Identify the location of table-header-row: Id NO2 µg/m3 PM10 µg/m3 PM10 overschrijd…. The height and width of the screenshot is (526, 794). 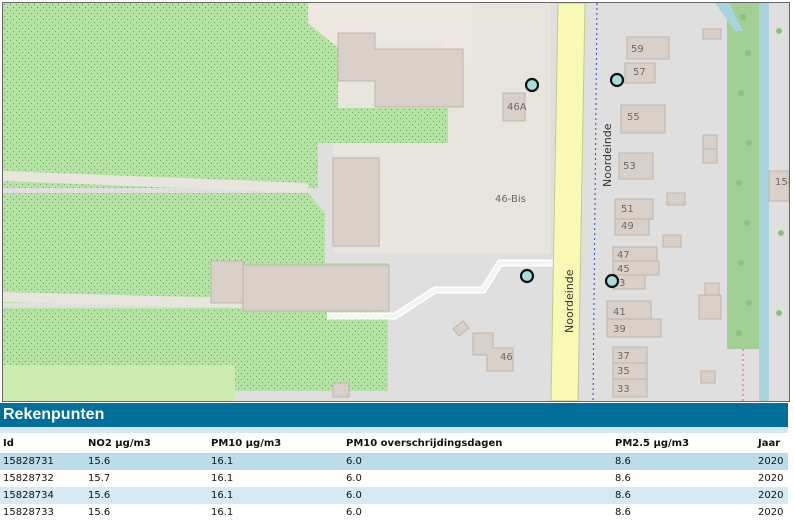
(394, 443).